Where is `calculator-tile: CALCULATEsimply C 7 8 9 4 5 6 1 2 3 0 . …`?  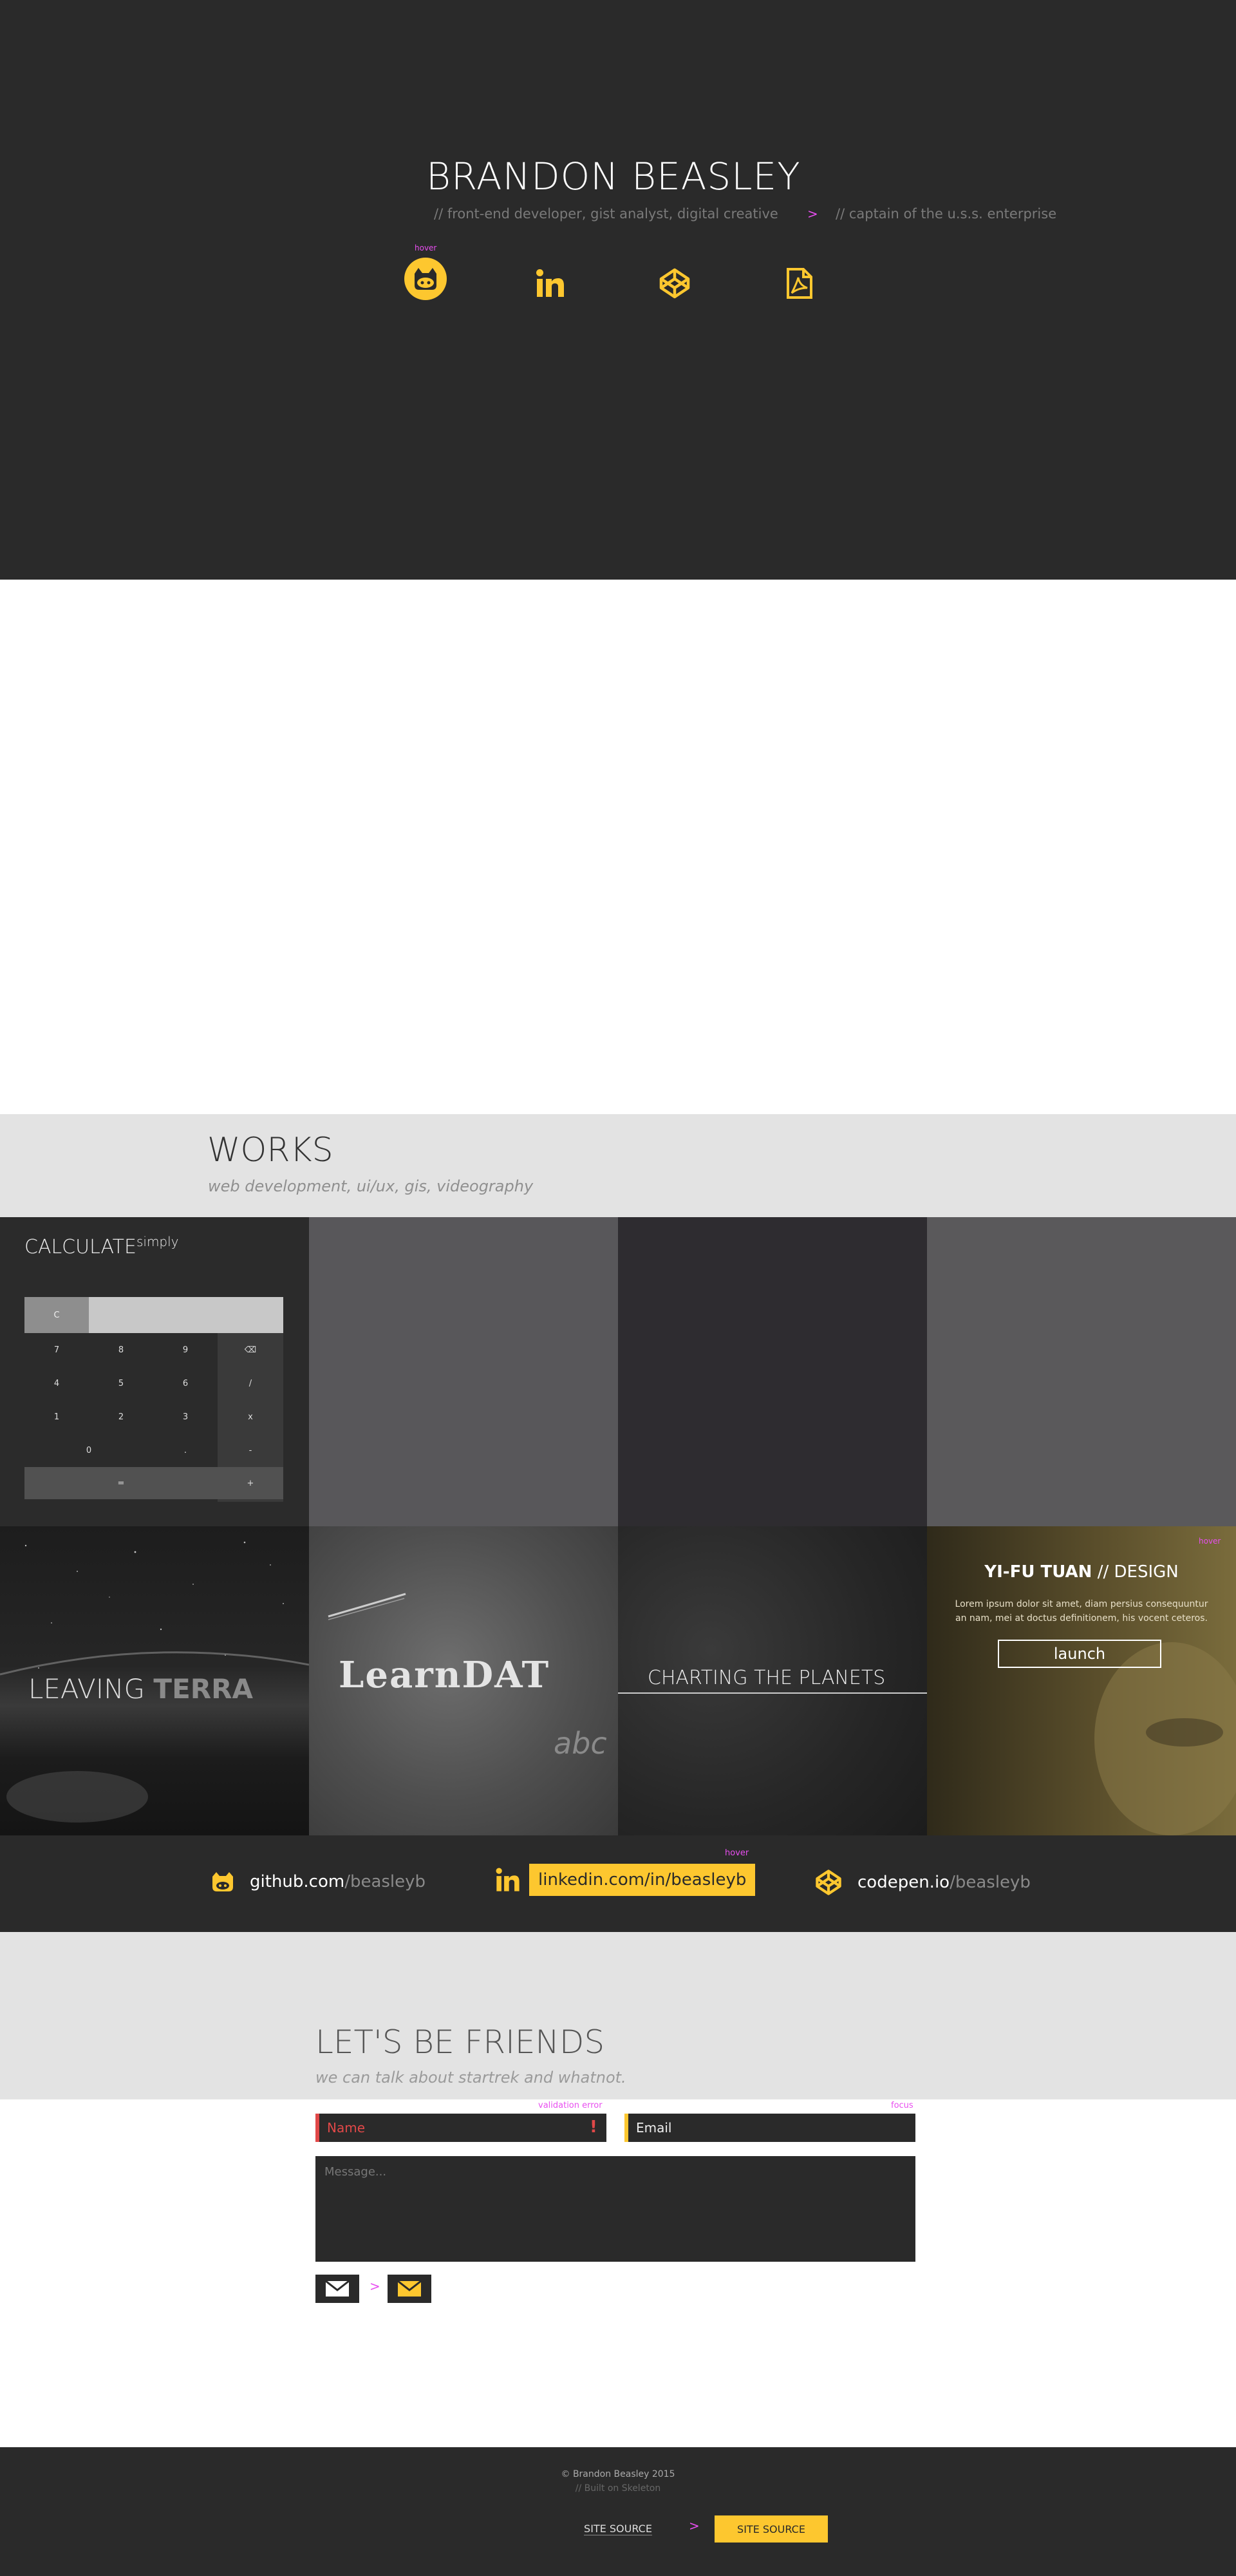 calculator-tile: CALCULATEsimply C 7 8 9 4 5 6 1 2 3 0 . … is located at coordinates (154, 1372).